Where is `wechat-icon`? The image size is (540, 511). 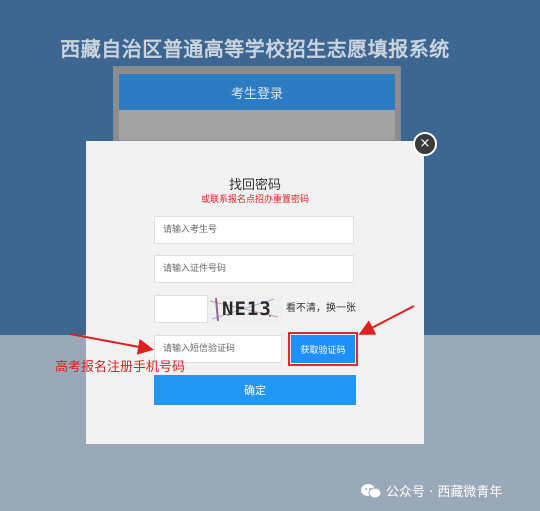
wechat-icon is located at coordinates (371, 490).